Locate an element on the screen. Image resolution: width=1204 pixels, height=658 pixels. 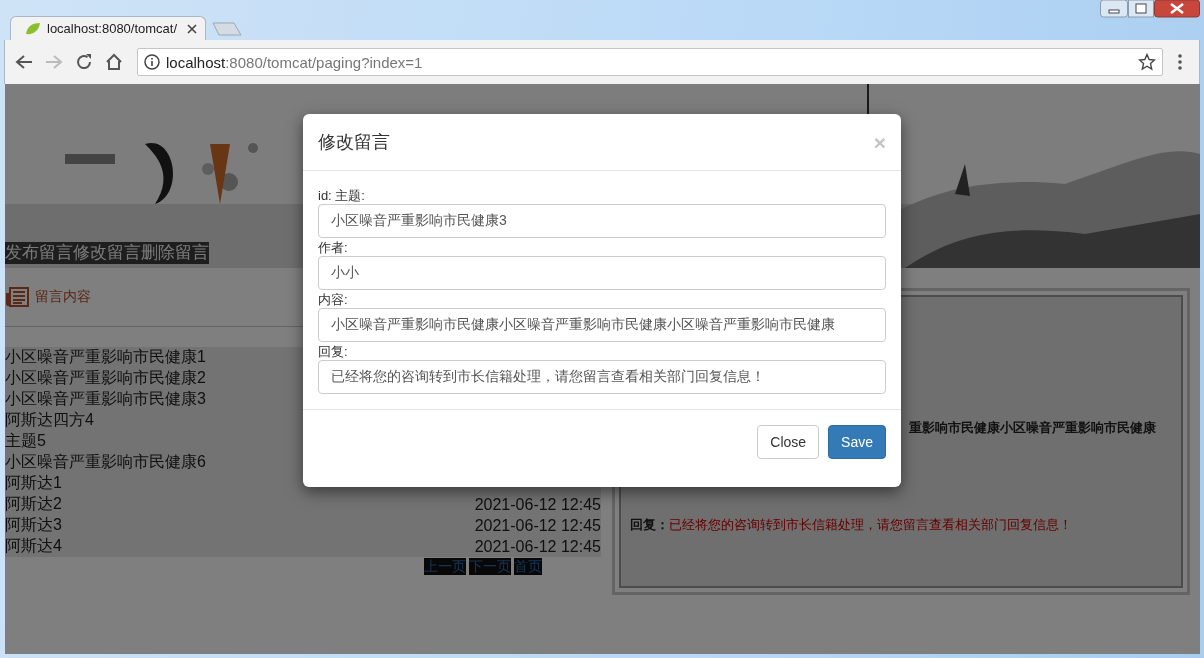
reload-icon is located at coordinates (84, 62).